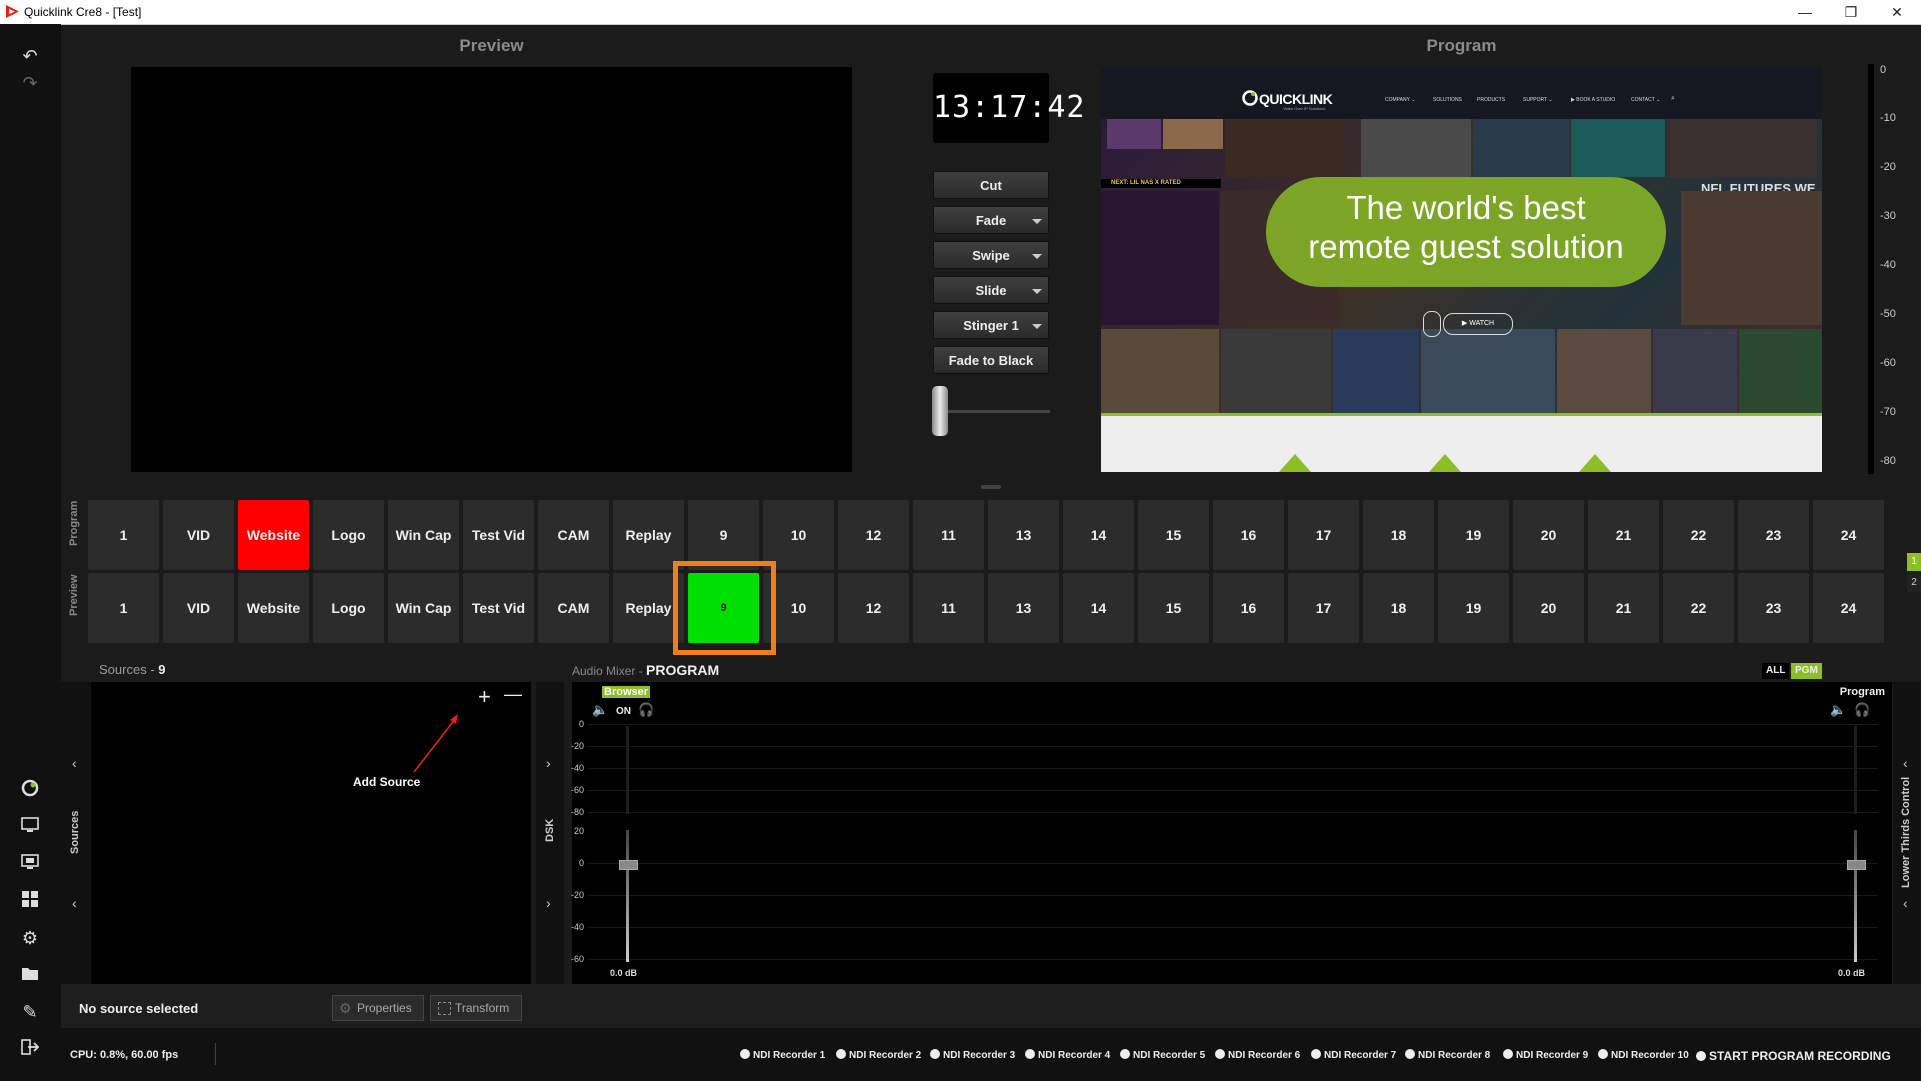 This screenshot has width=1921, height=1081. What do you see at coordinates (30, 827) in the screenshot?
I see `monitor-icon` at bounding box center [30, 827].